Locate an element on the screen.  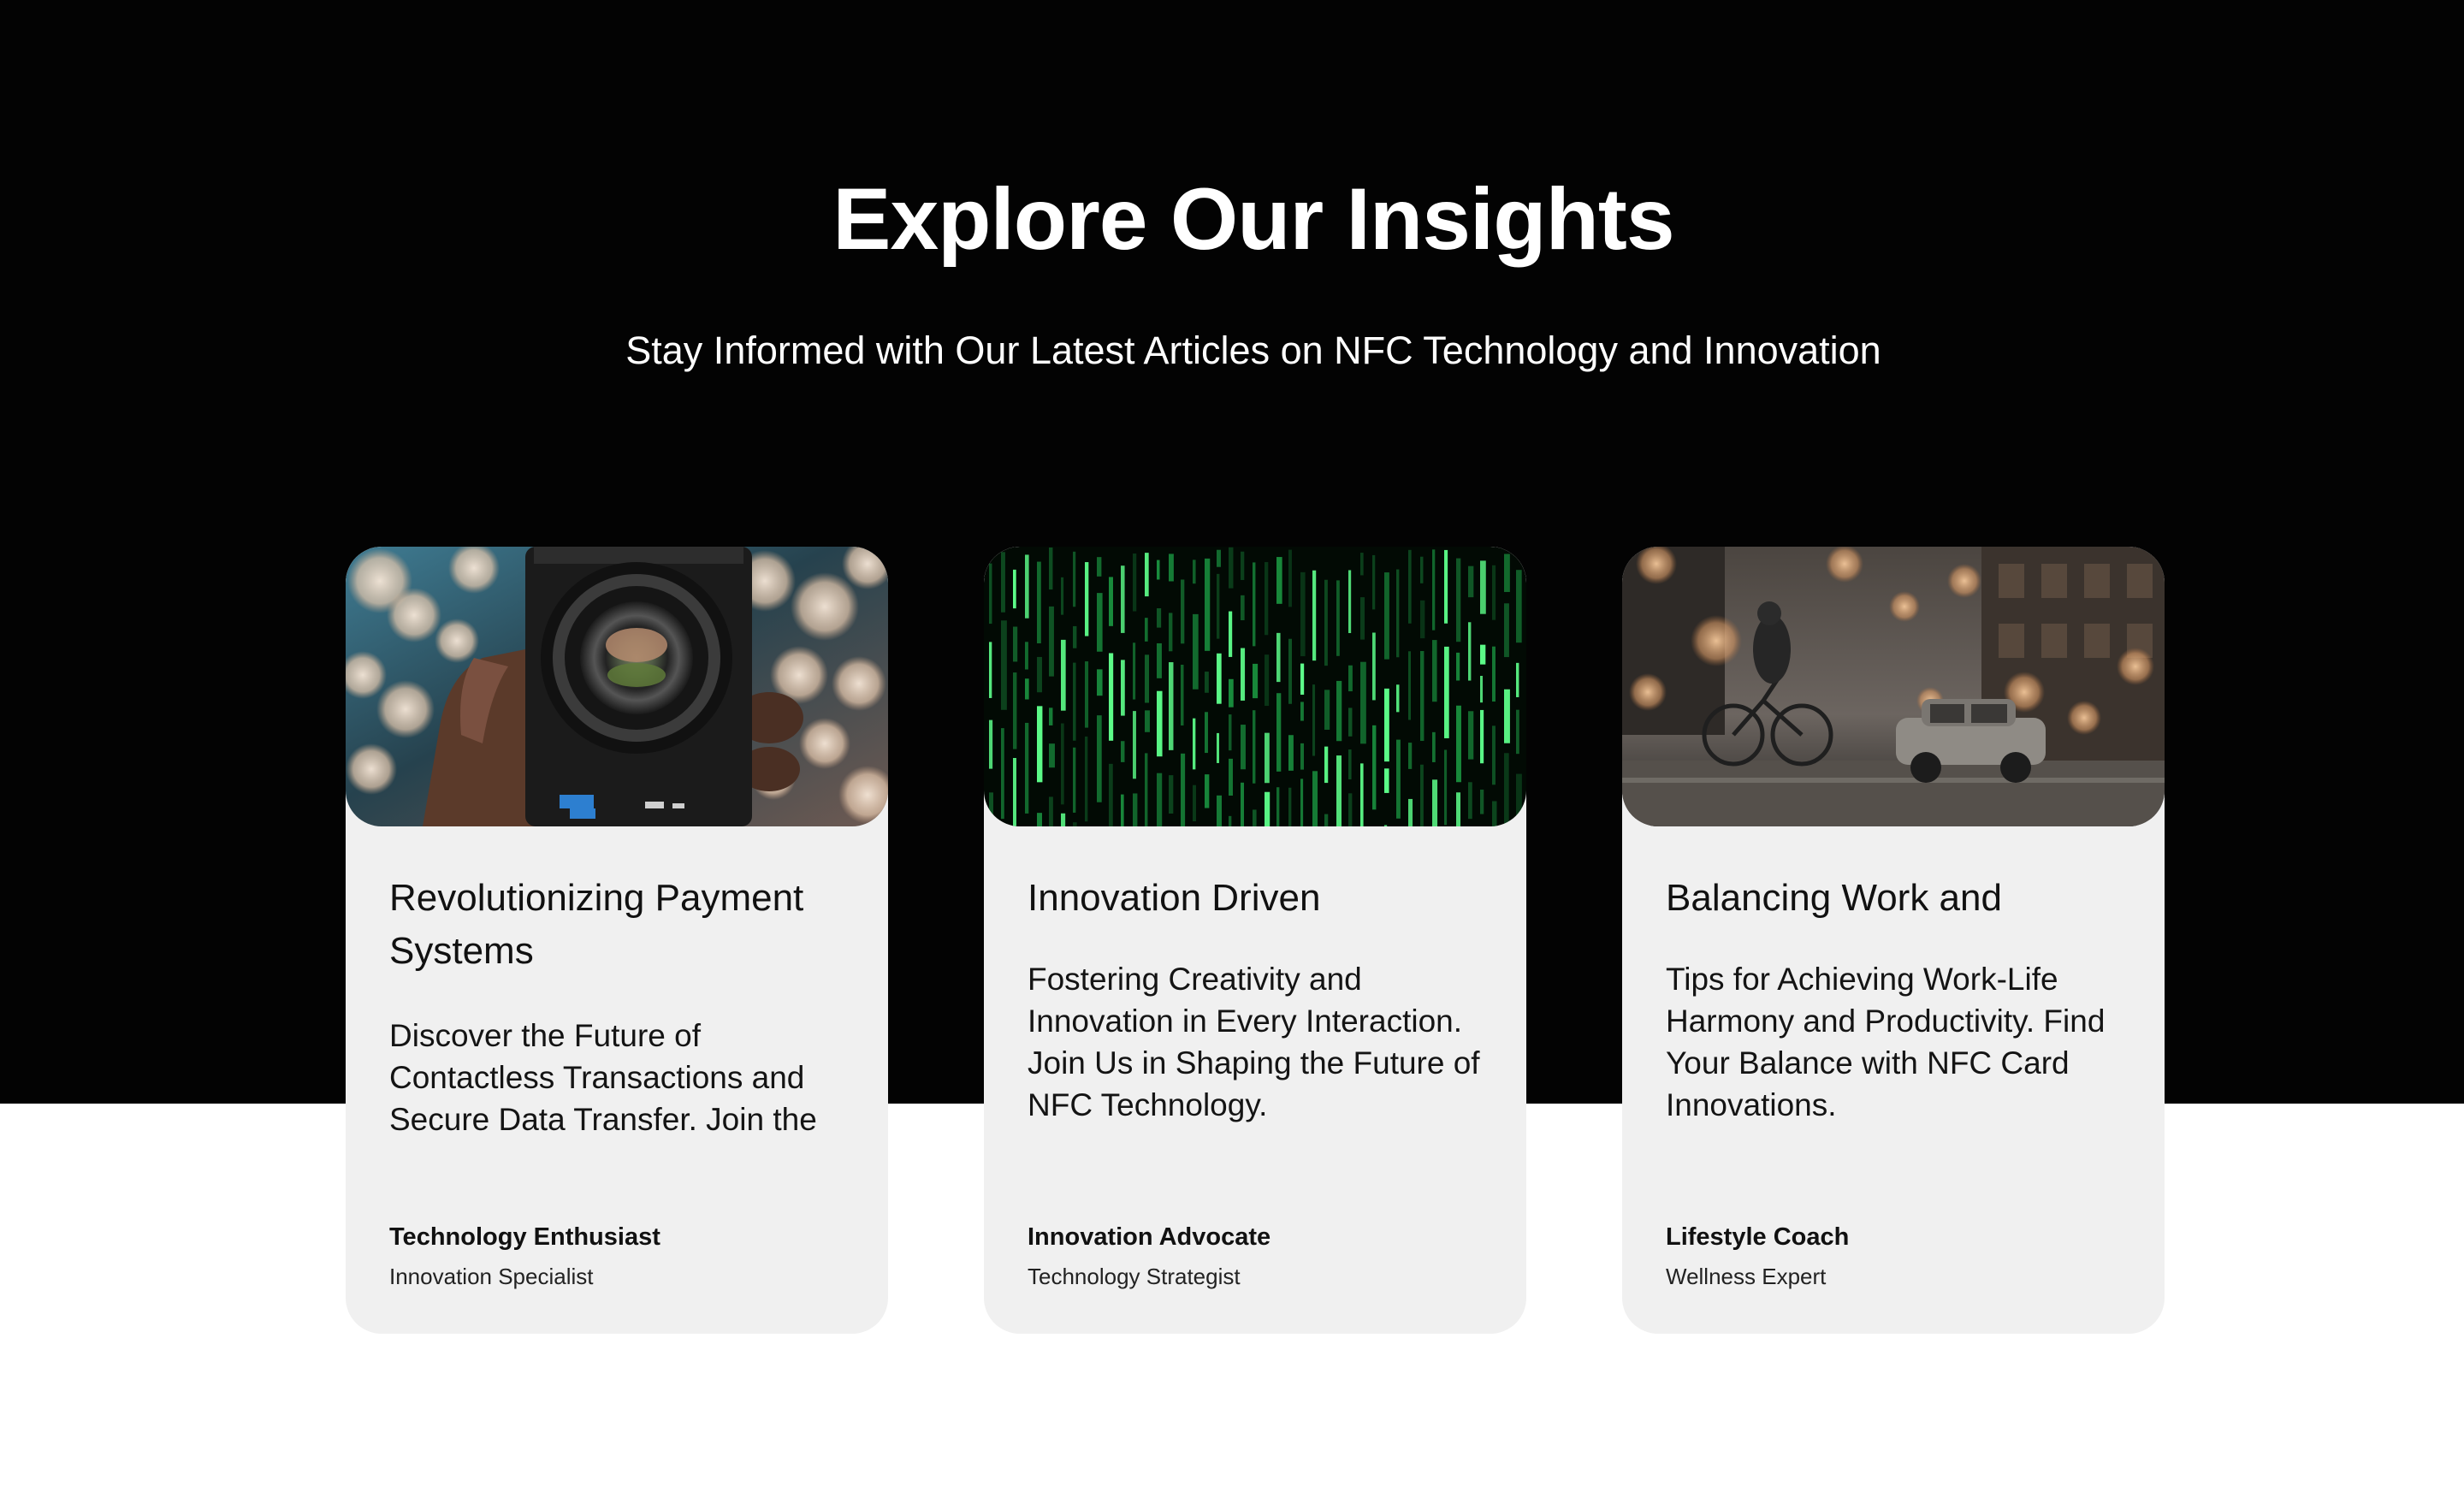
card-title: Innovation Driven is located at coordinates (1259, 898).